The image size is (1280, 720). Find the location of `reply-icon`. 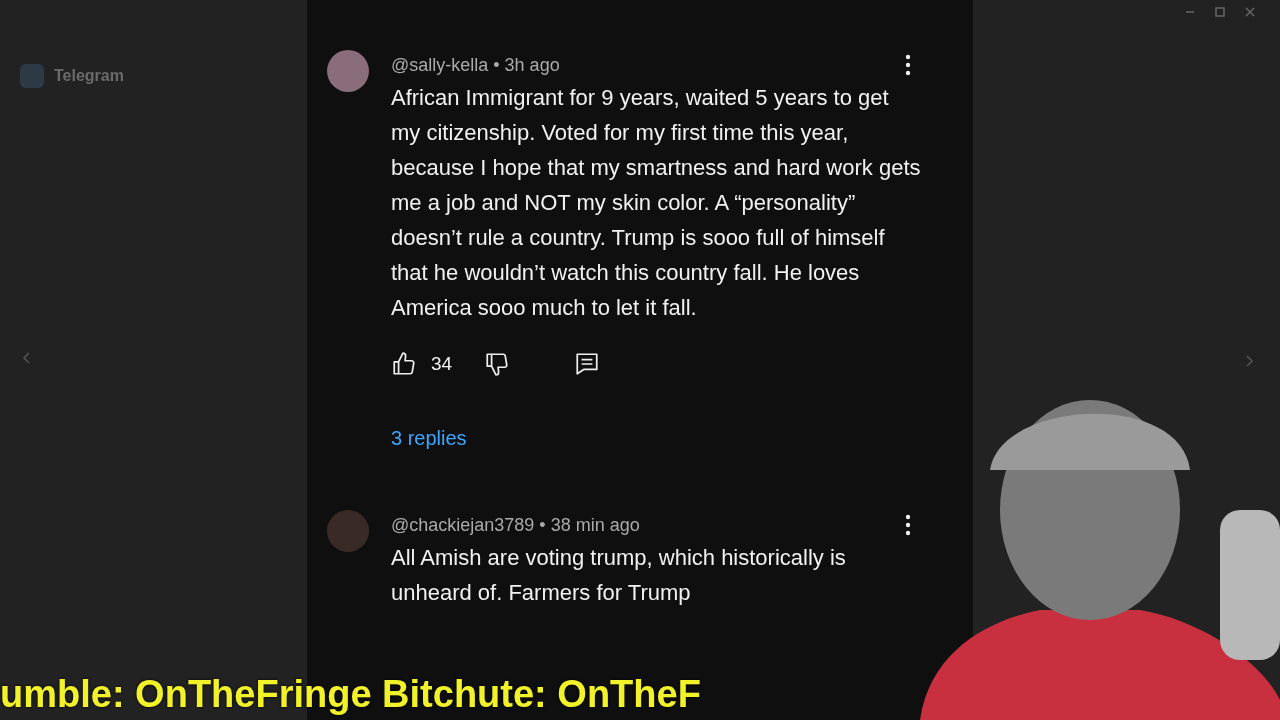

reply-icon is located at coordinates (587, 364).